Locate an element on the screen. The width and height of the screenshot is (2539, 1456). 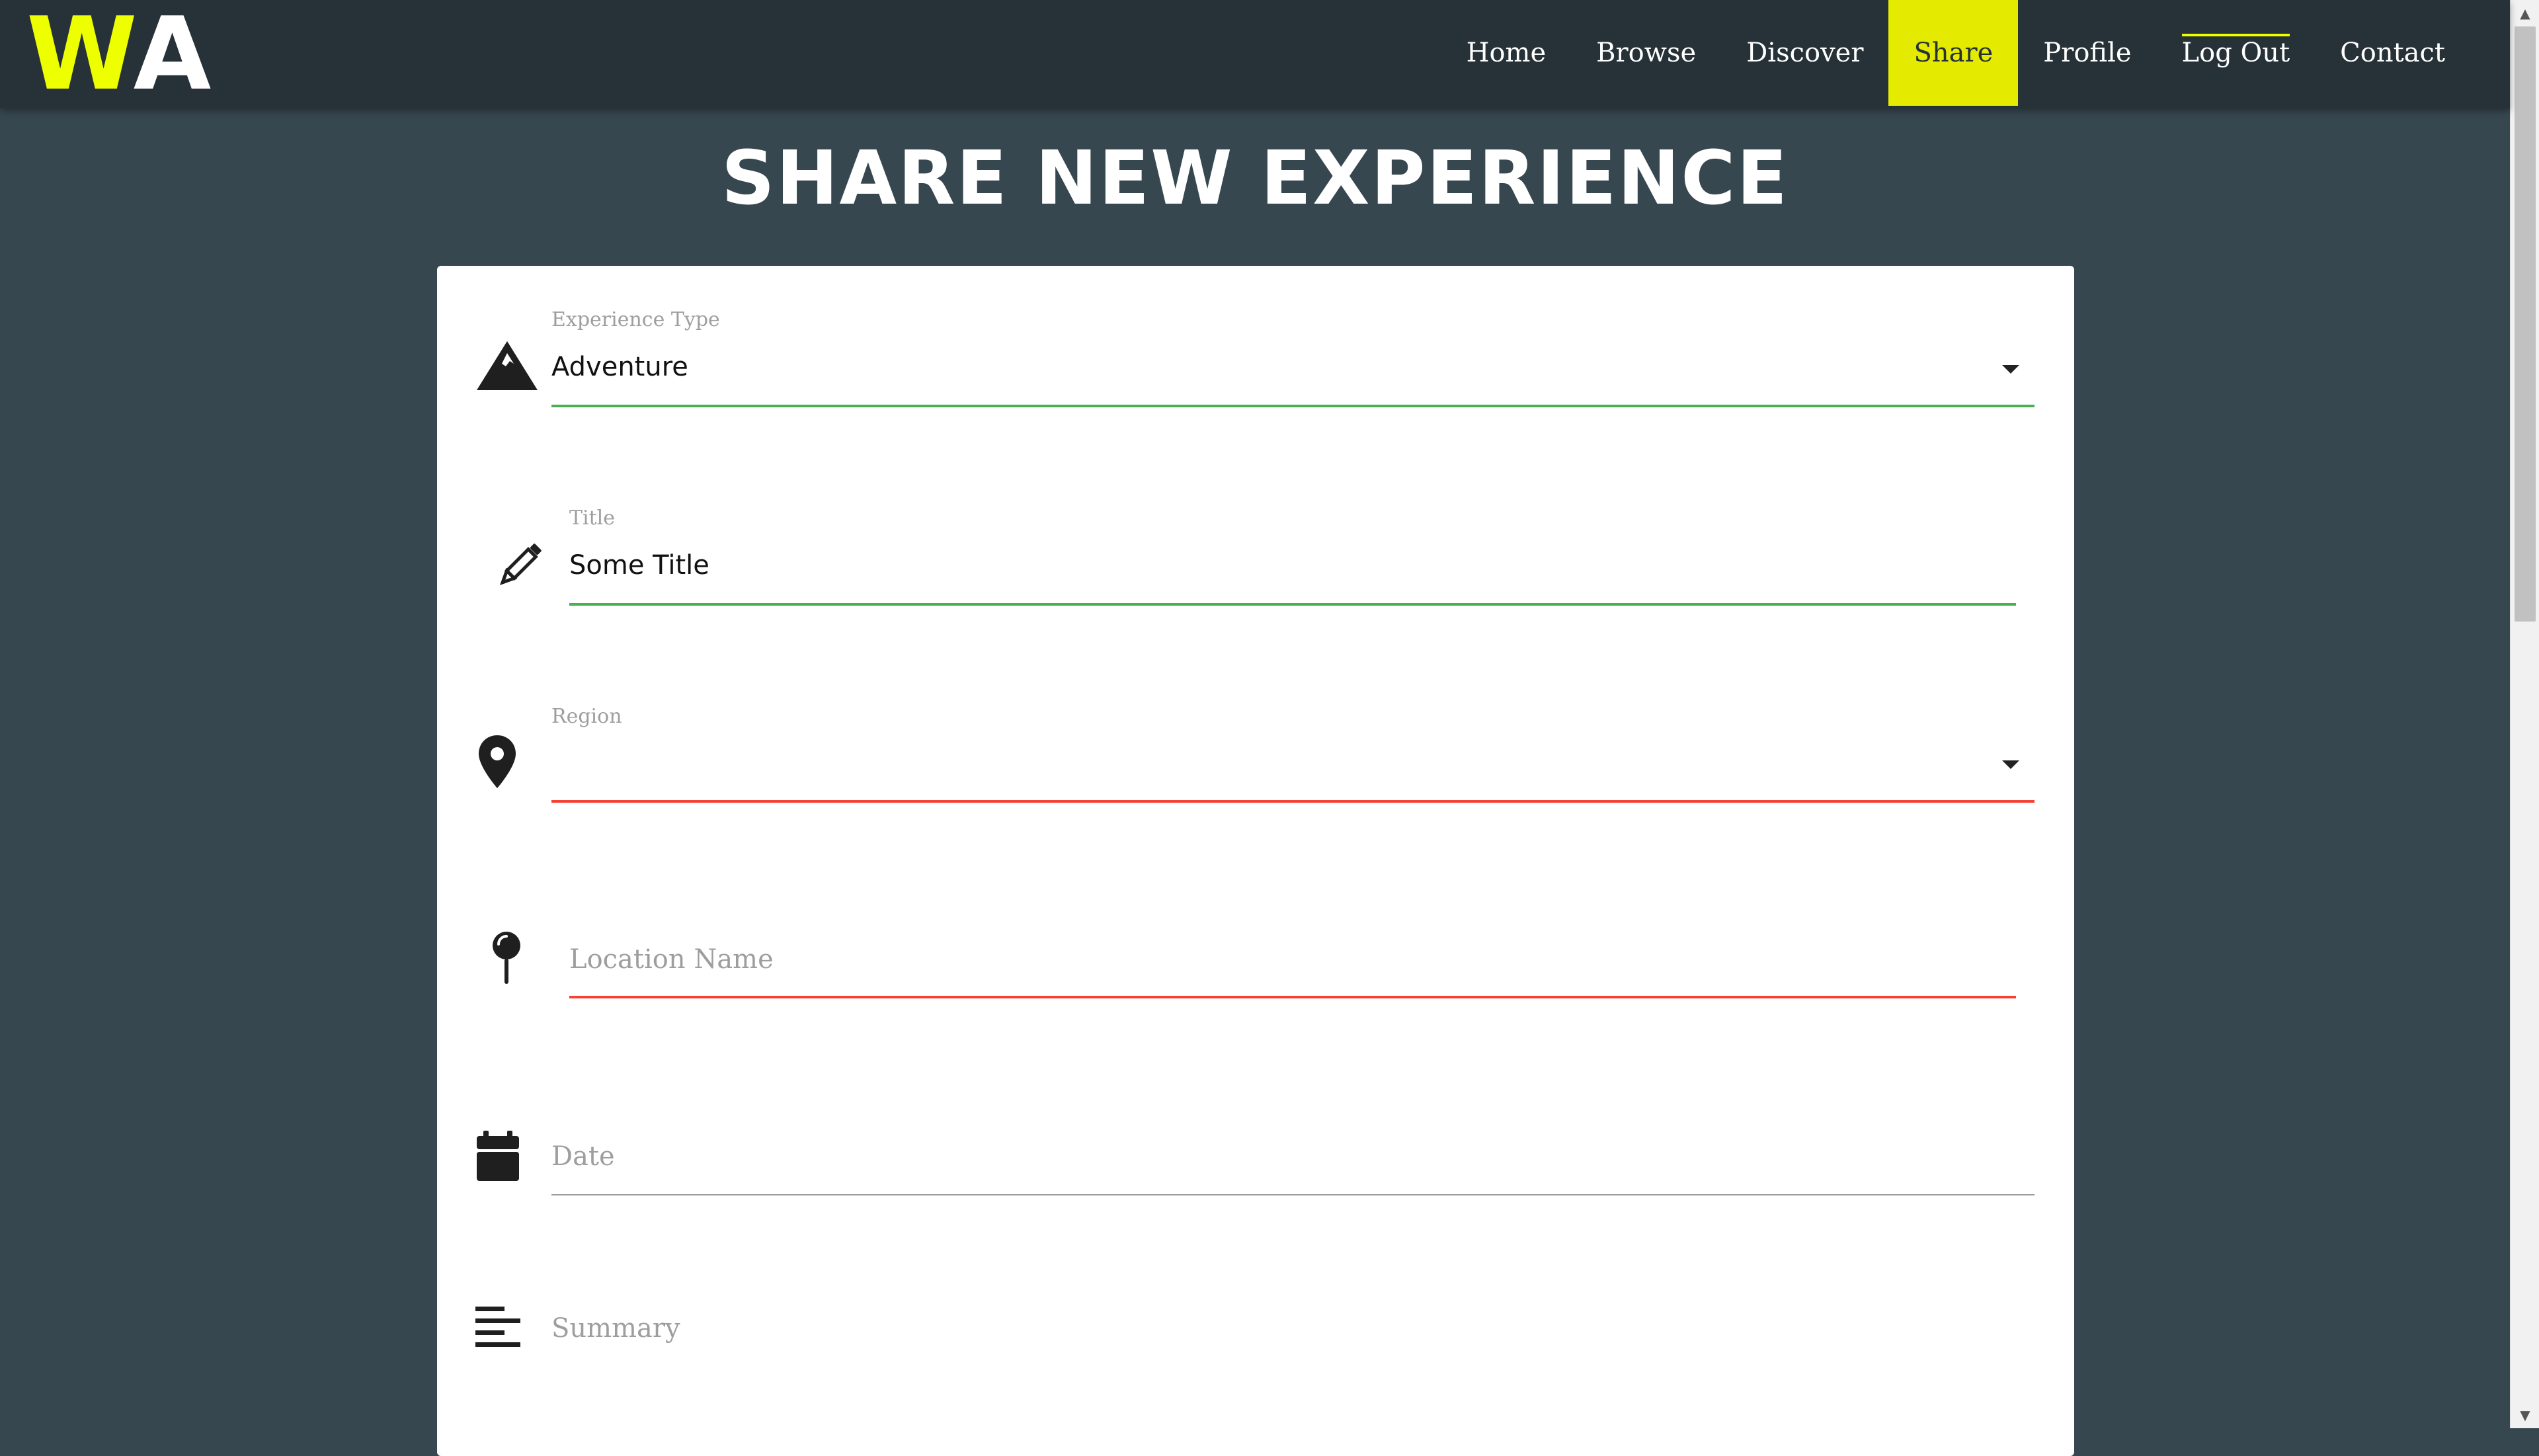
region-dropdown-arrow-icon is located at coordinates (2010, 764).